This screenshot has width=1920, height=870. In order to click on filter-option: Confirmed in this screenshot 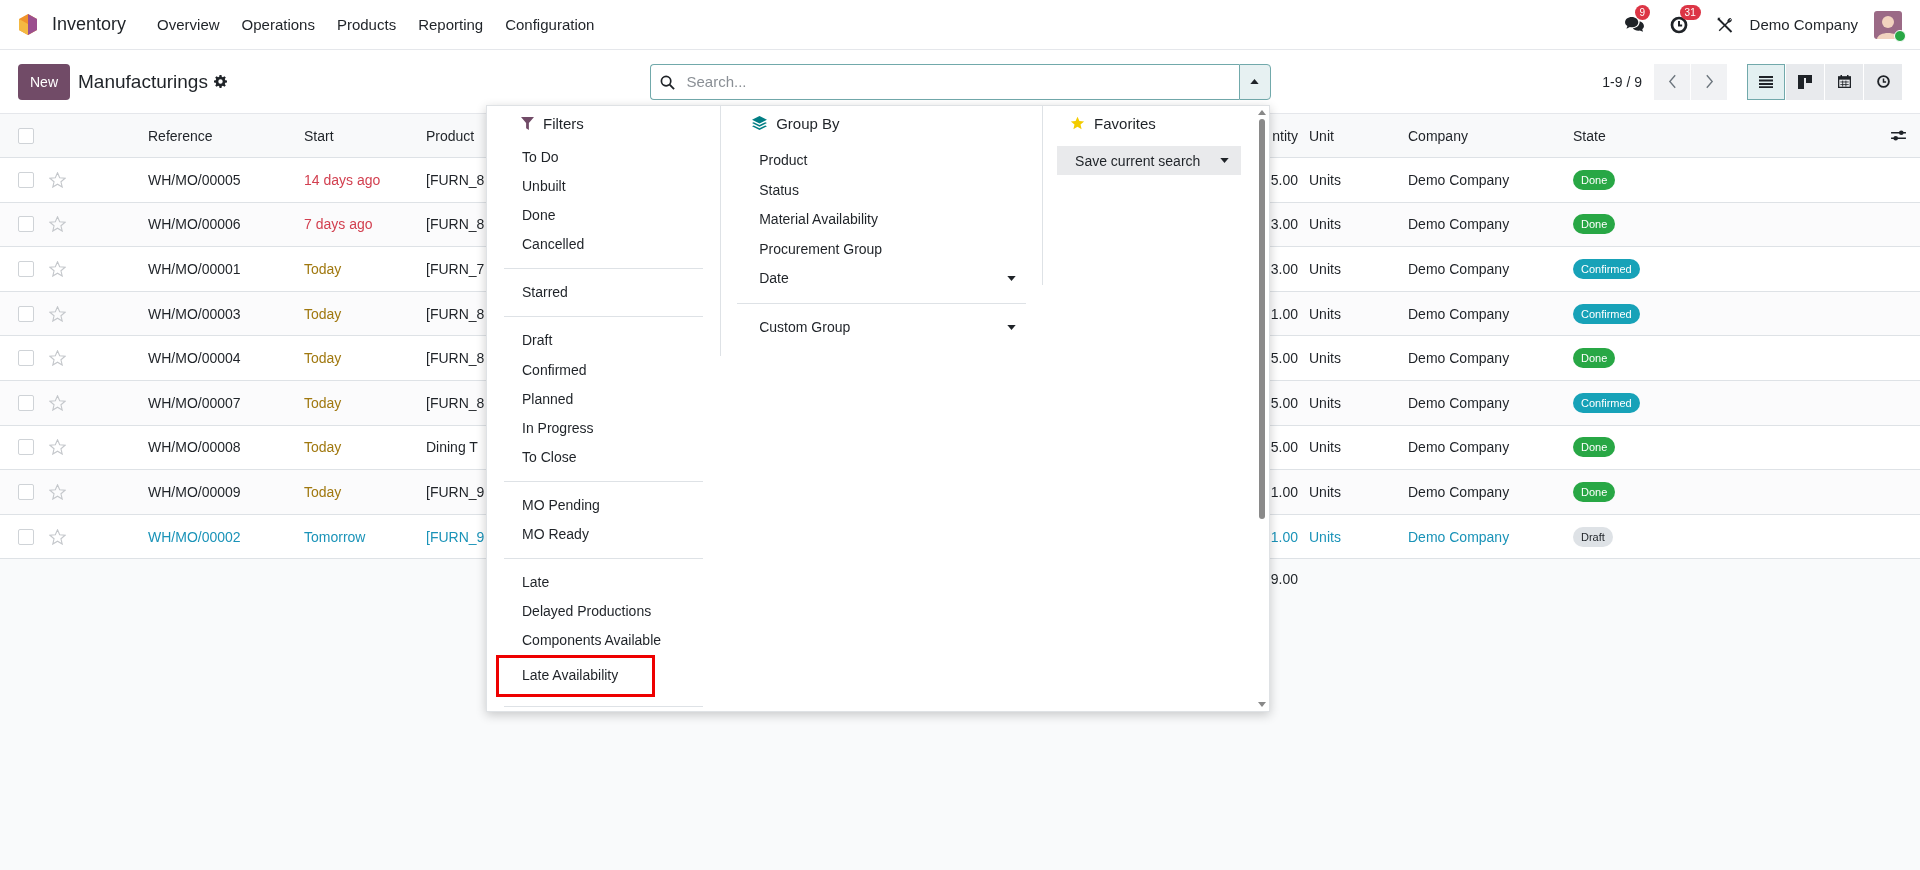, I will do `click(604, 370)`.